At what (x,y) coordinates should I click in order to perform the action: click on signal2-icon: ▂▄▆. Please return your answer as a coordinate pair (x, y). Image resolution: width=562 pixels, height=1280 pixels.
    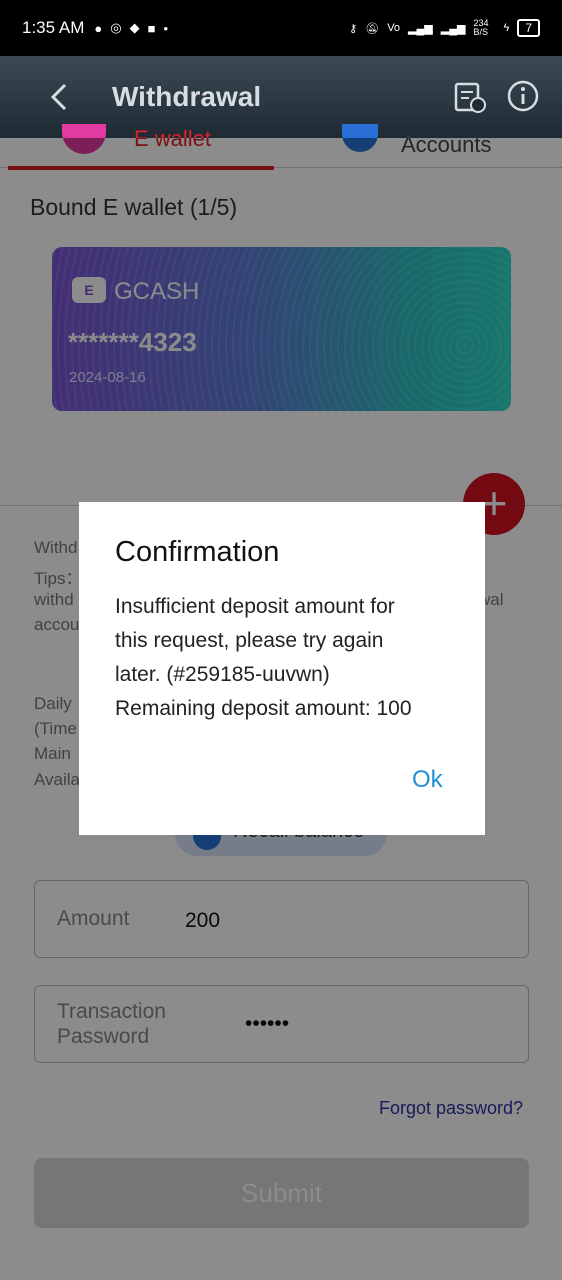
    Looking at the image, I should click on (453, 28).